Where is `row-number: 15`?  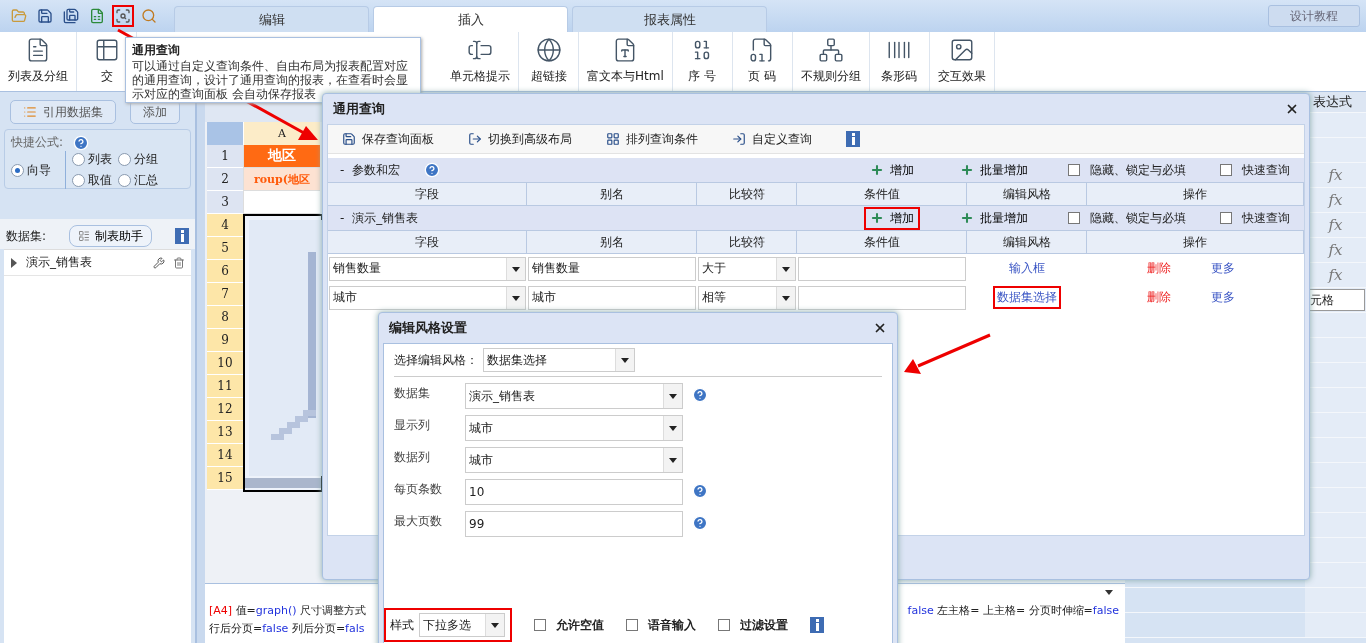
row-number: 15 is located at coordinates (225, 478).